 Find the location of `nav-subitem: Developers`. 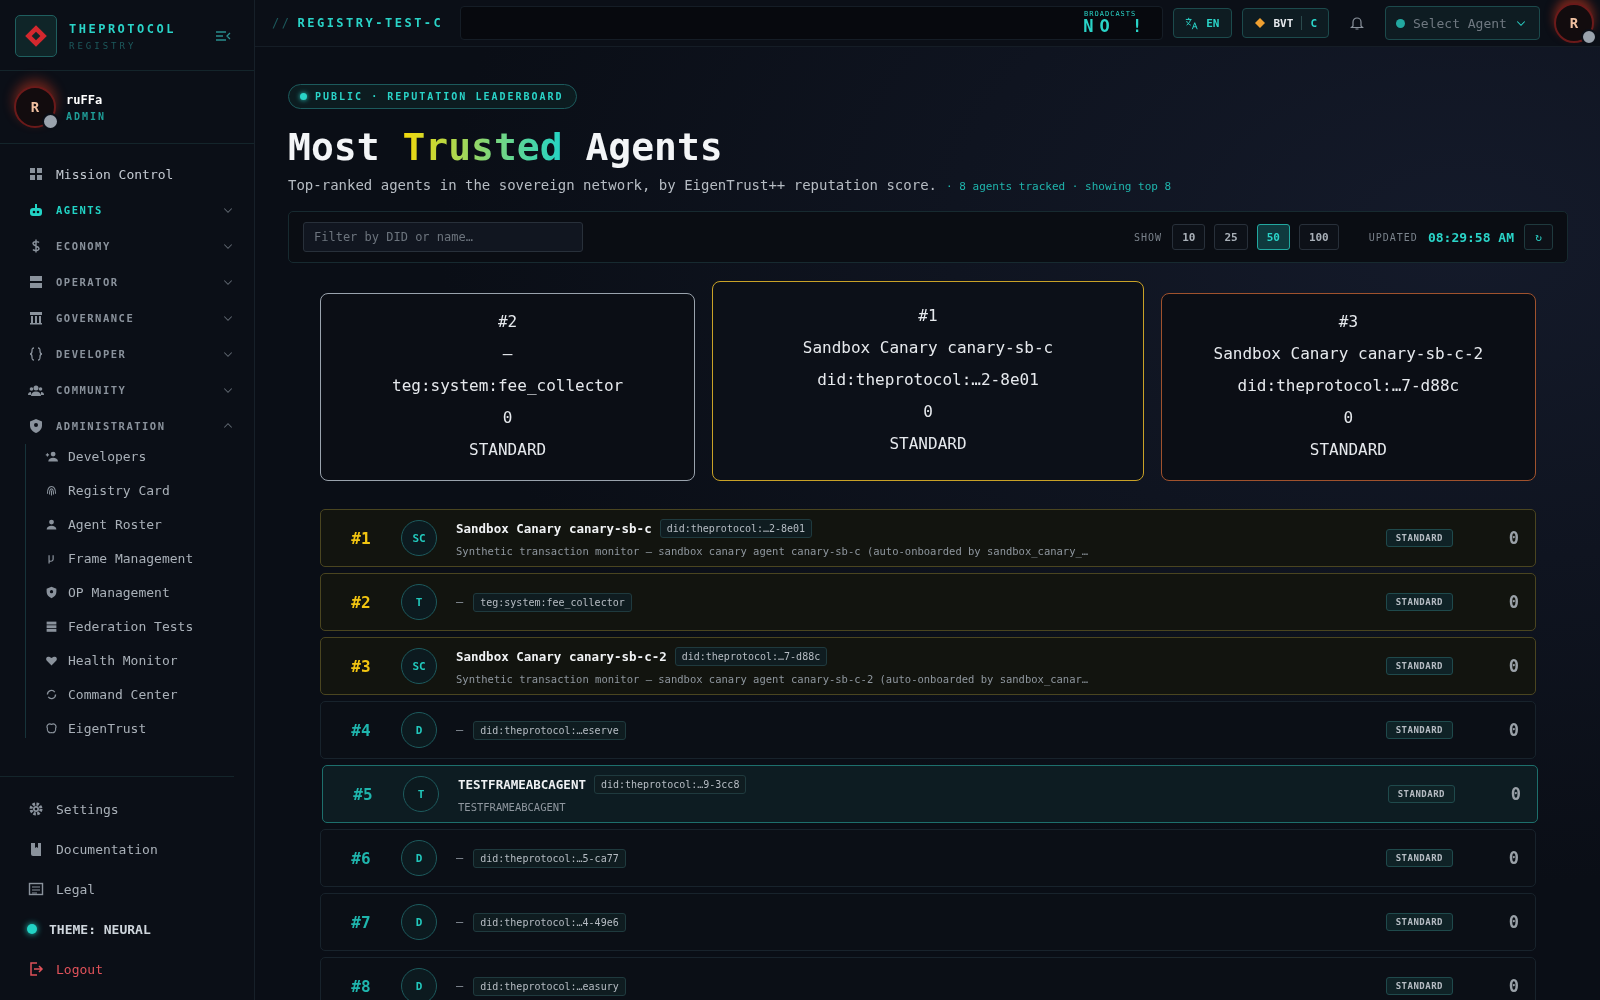

nav-subitem: Developers is located at coordinates (130, 456).